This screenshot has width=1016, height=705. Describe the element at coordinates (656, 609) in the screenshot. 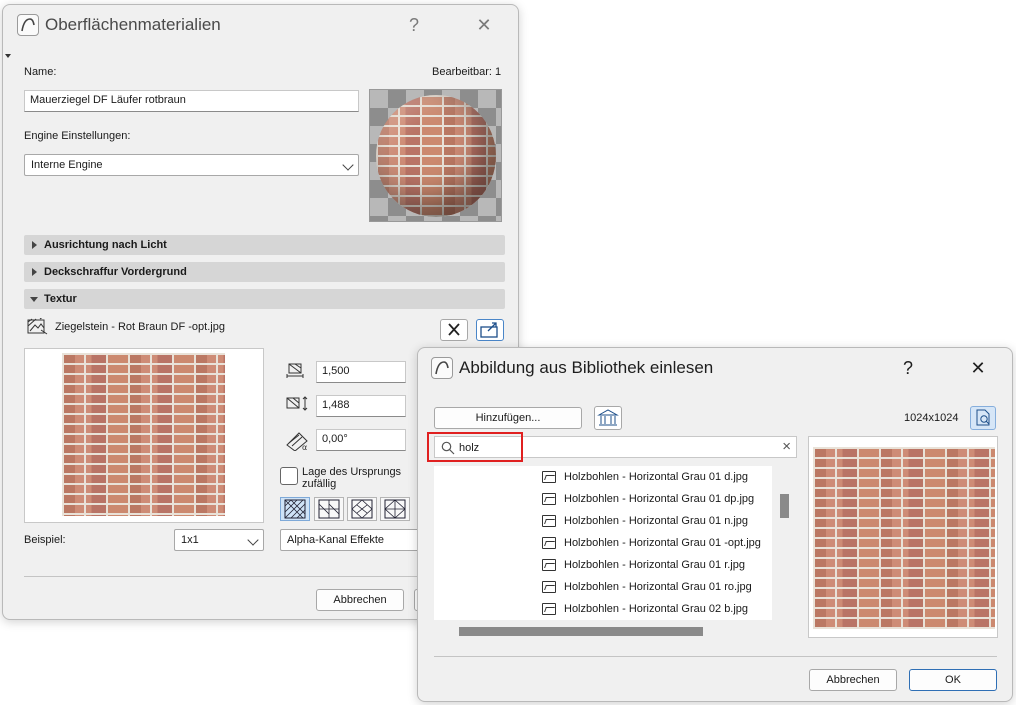

I see `list-item-label: Holzbohlen - Horizontal Grau 02 b.jpg` at that location.